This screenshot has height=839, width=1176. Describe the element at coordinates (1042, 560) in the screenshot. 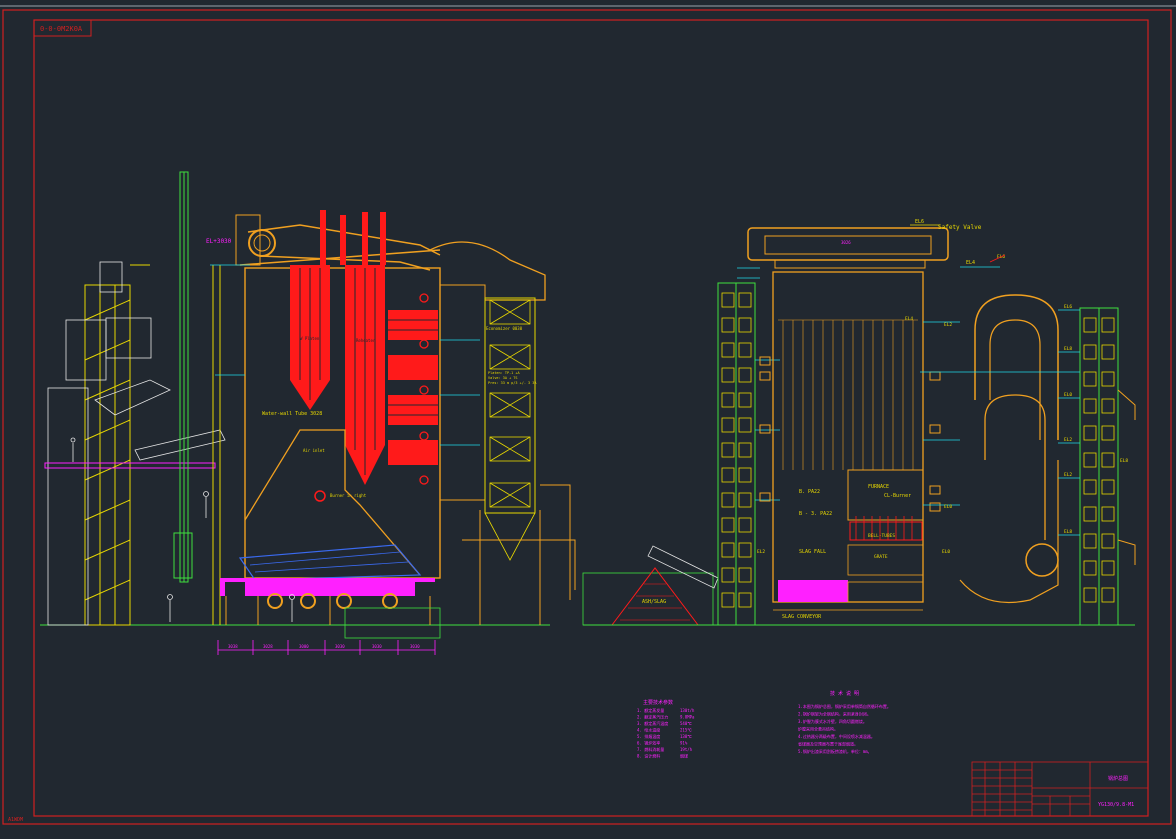

I see `cyclone-circle` at that location.